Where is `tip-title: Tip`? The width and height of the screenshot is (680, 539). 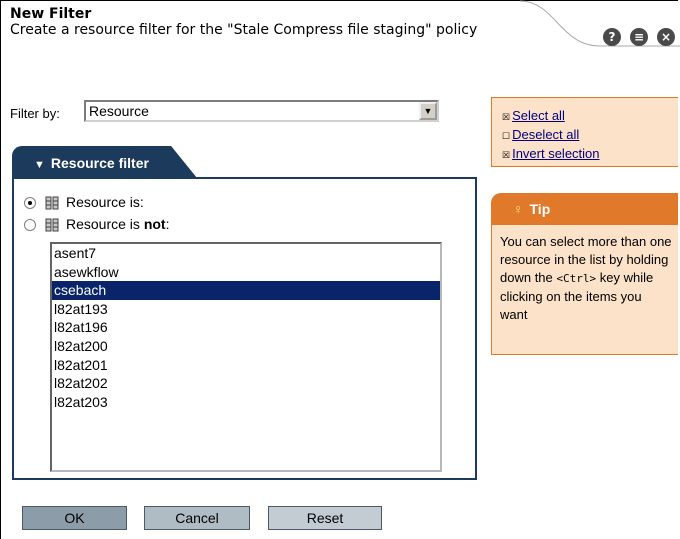
tip-title: Tip is located at coordinates (540, 209).